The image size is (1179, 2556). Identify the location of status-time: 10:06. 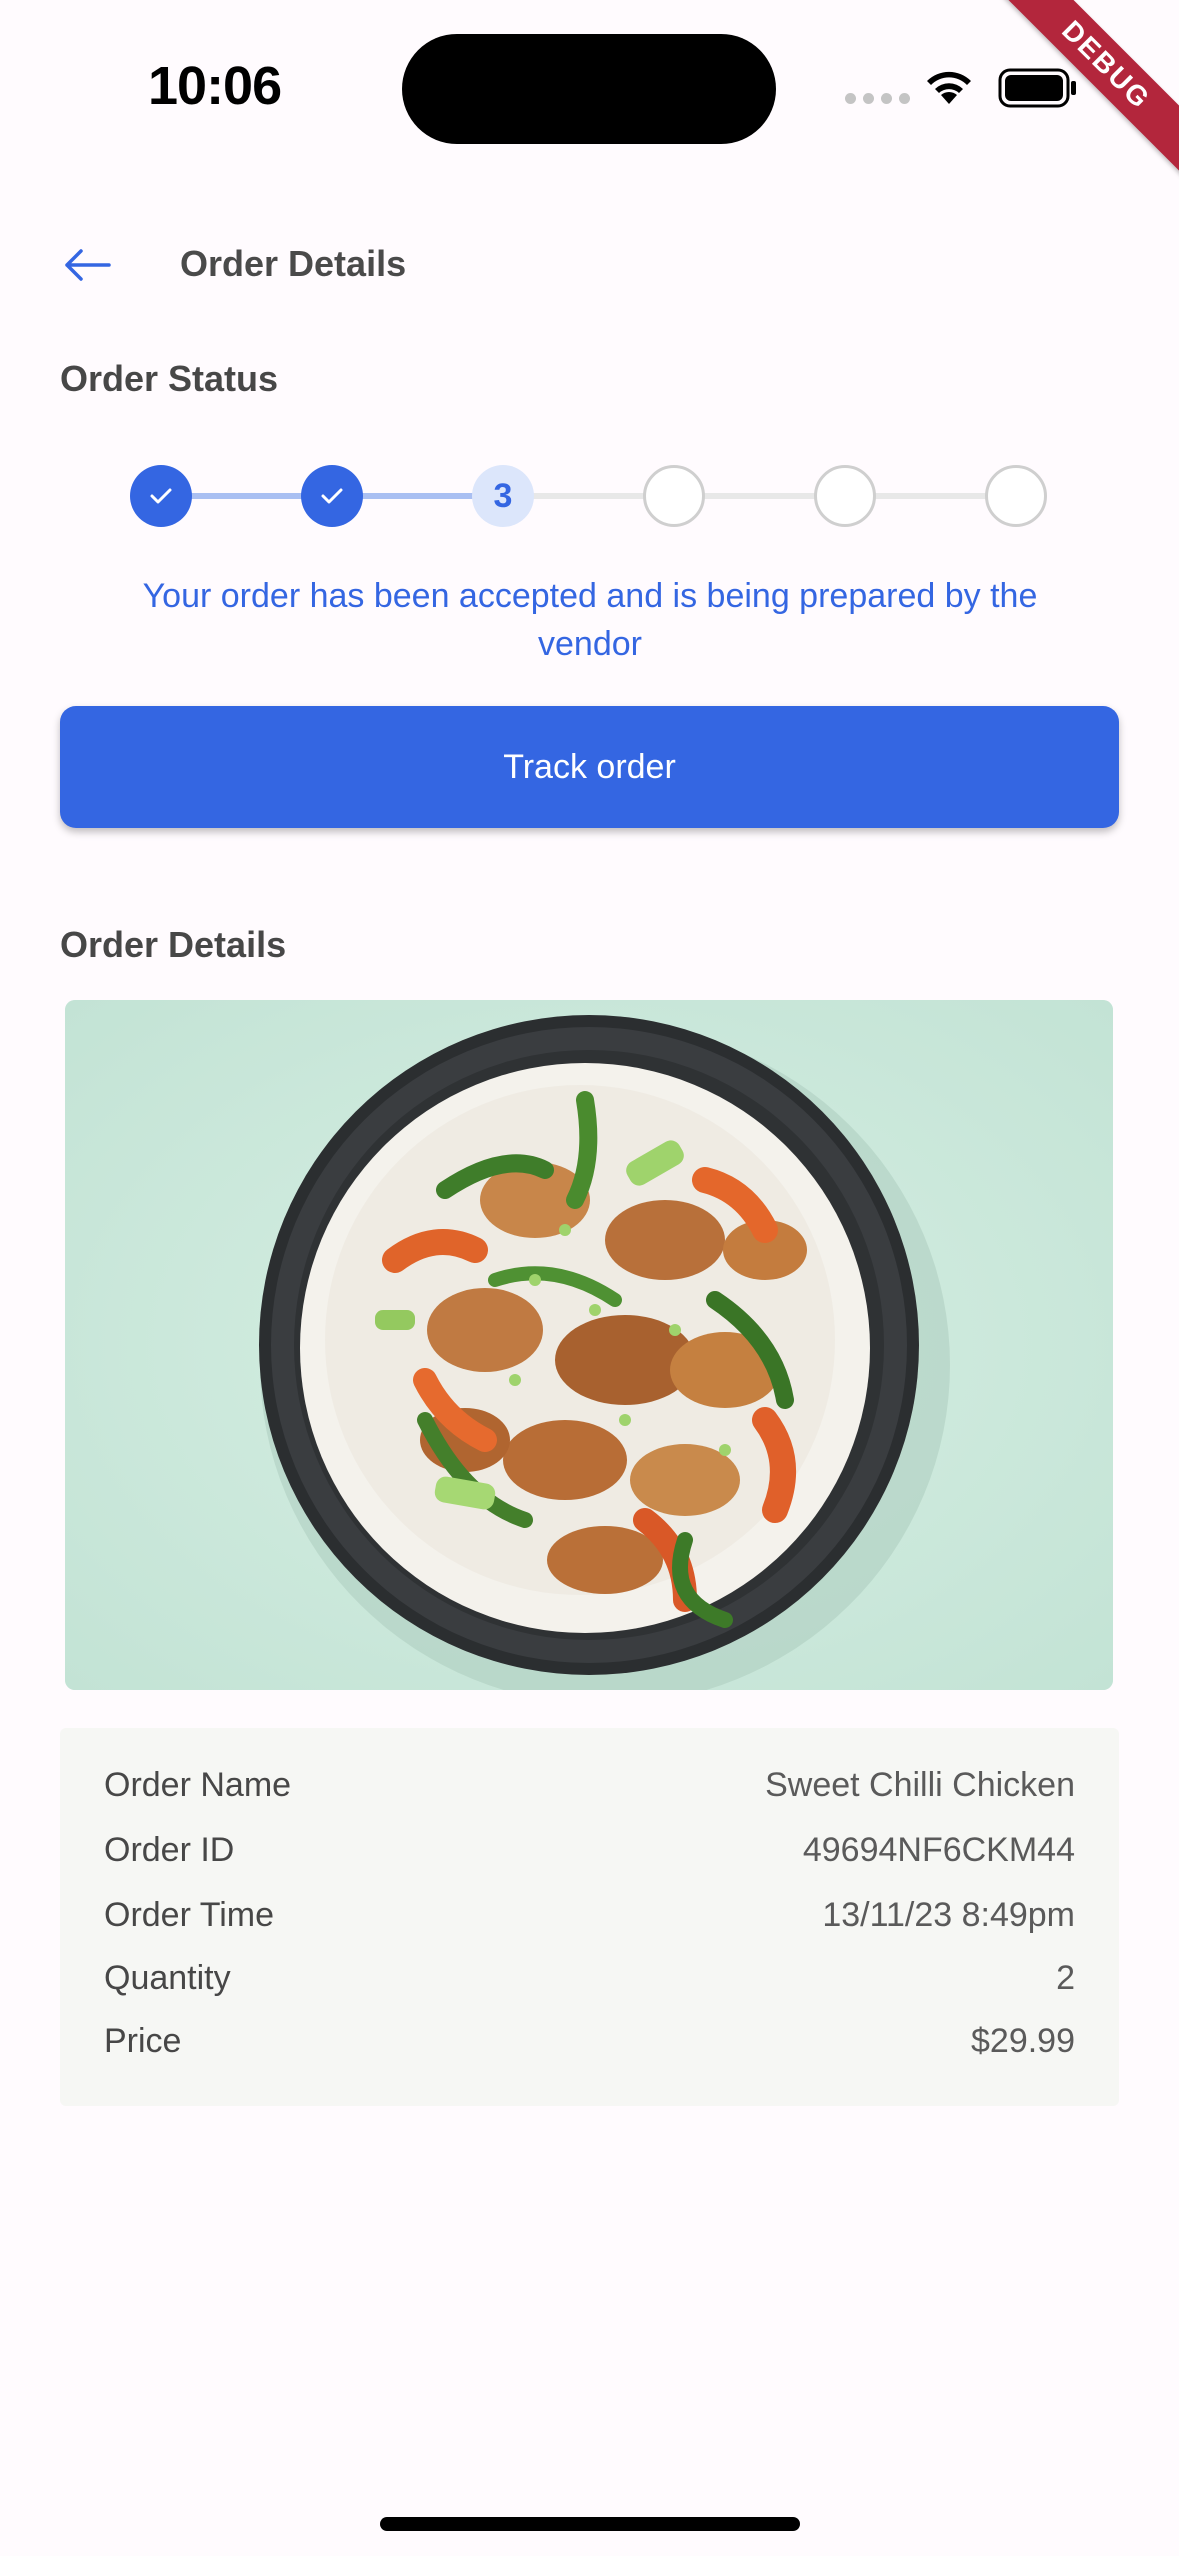
(215, 86).